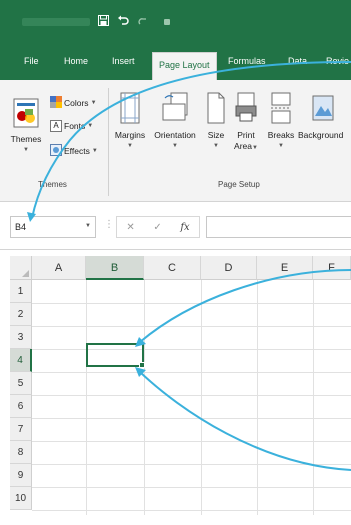 This screenshot has width=351, height=525. What do you see at coordinates (337, 61) in the screenshot?
I see `tab-review: Revie` at bounding box center [337, 61].